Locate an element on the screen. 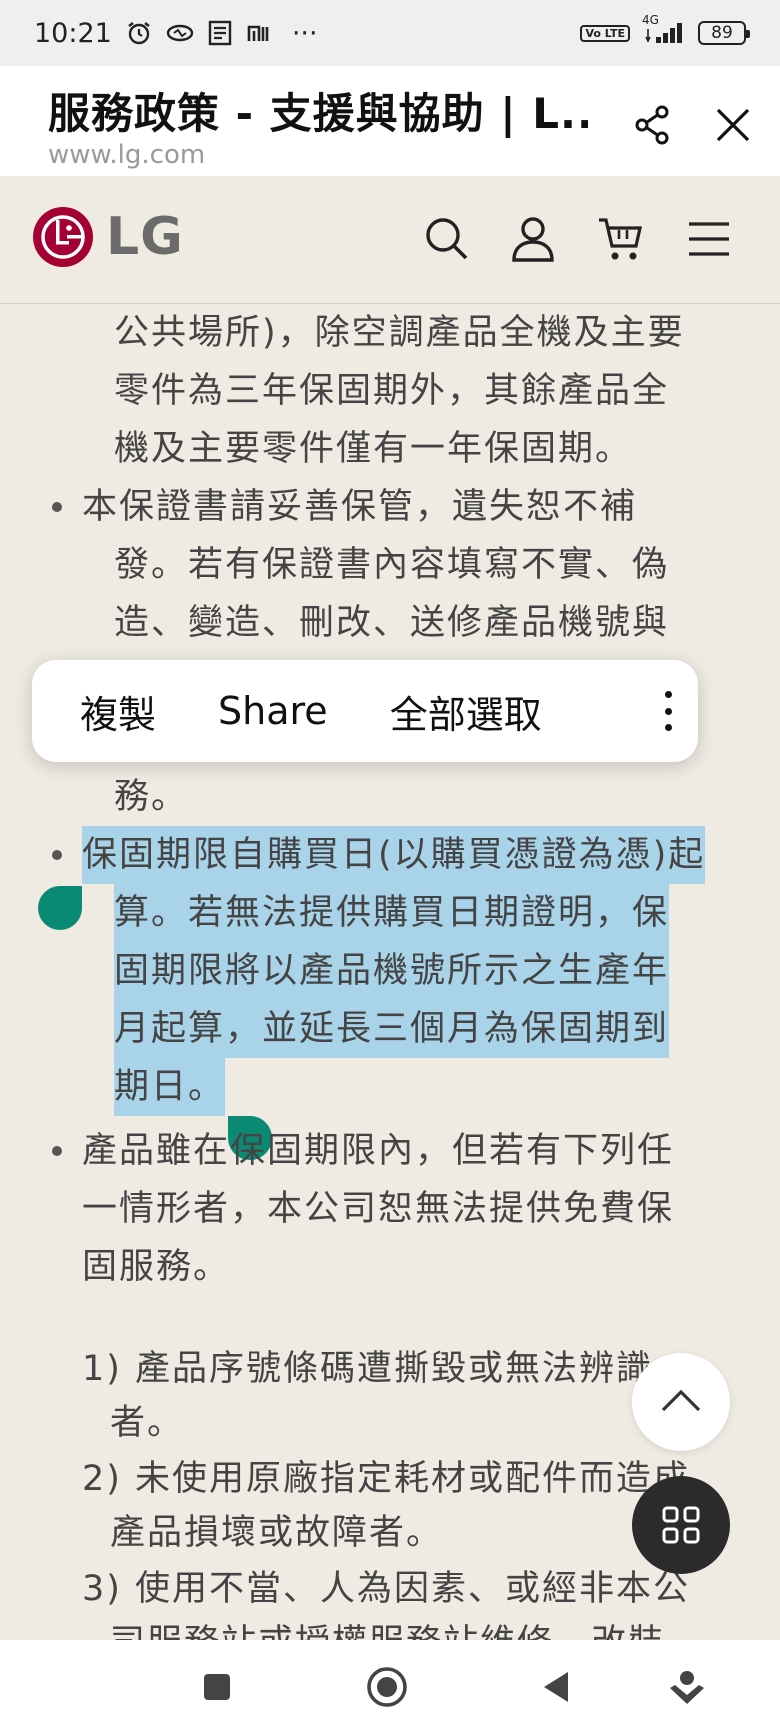  selected-text-line: 期日。 is located at coordinates (170, 1087).